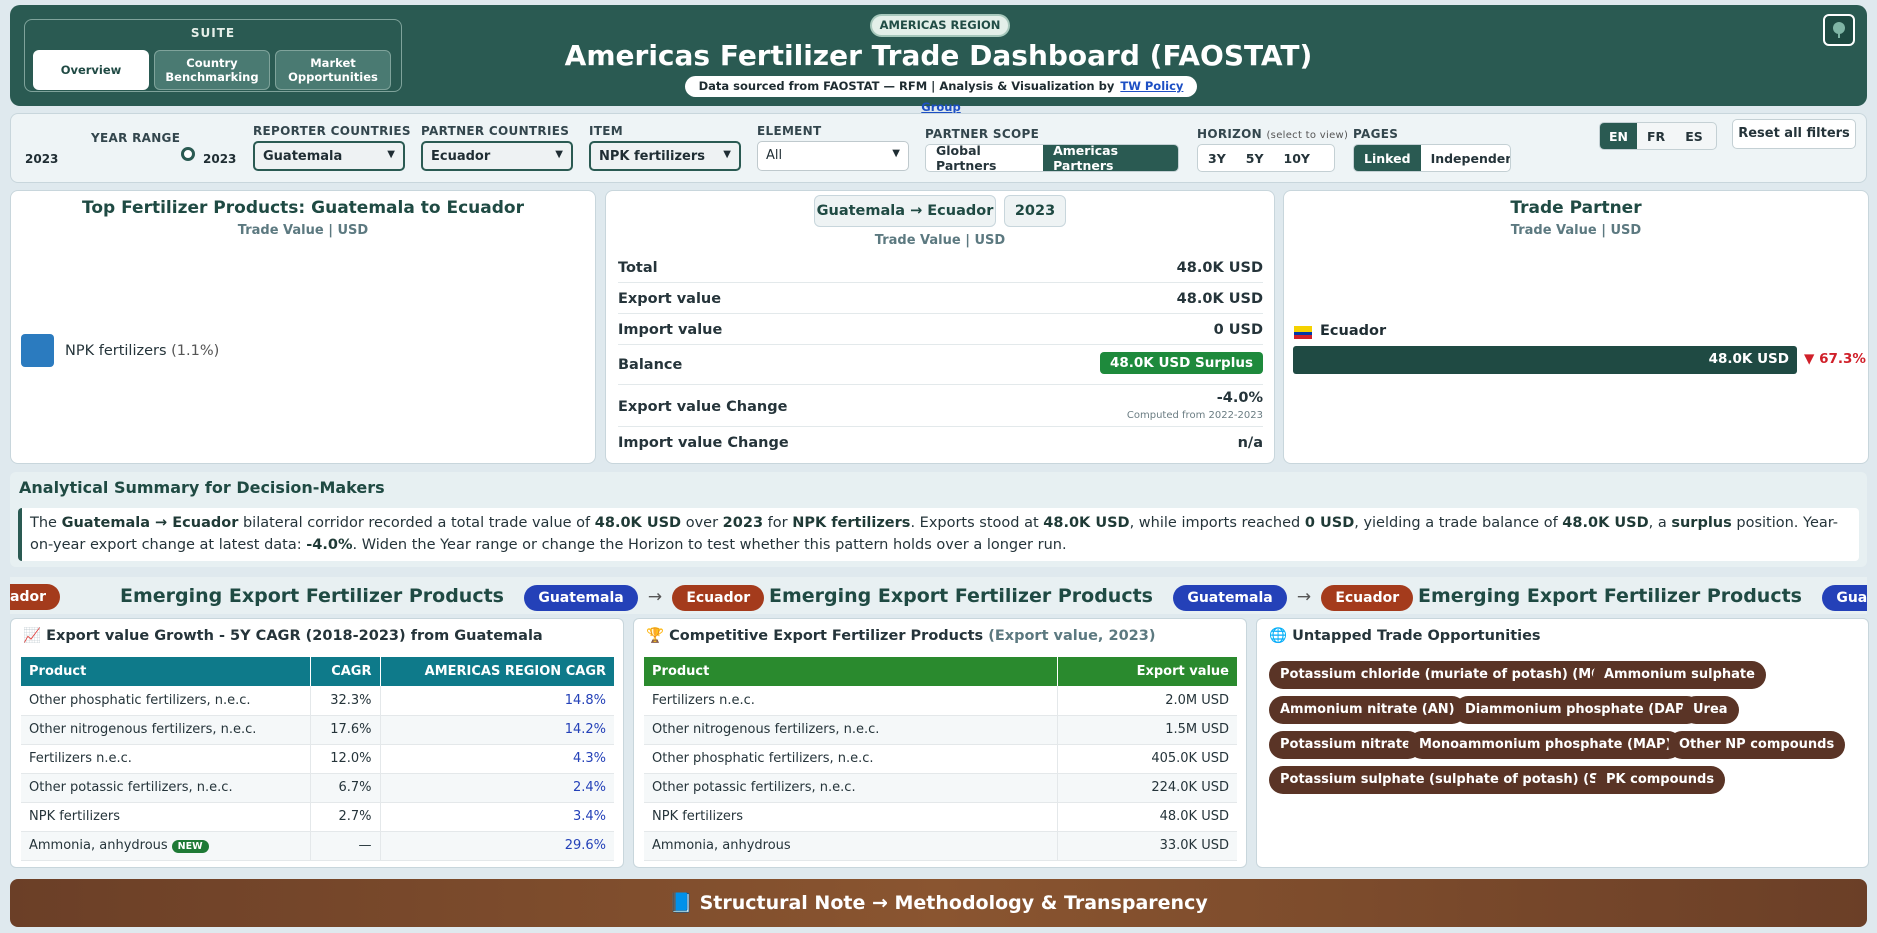 The width and height of the screenshot is (1877, 933). I want to click on horizon-5y: 5Y, so click(1255, 158).